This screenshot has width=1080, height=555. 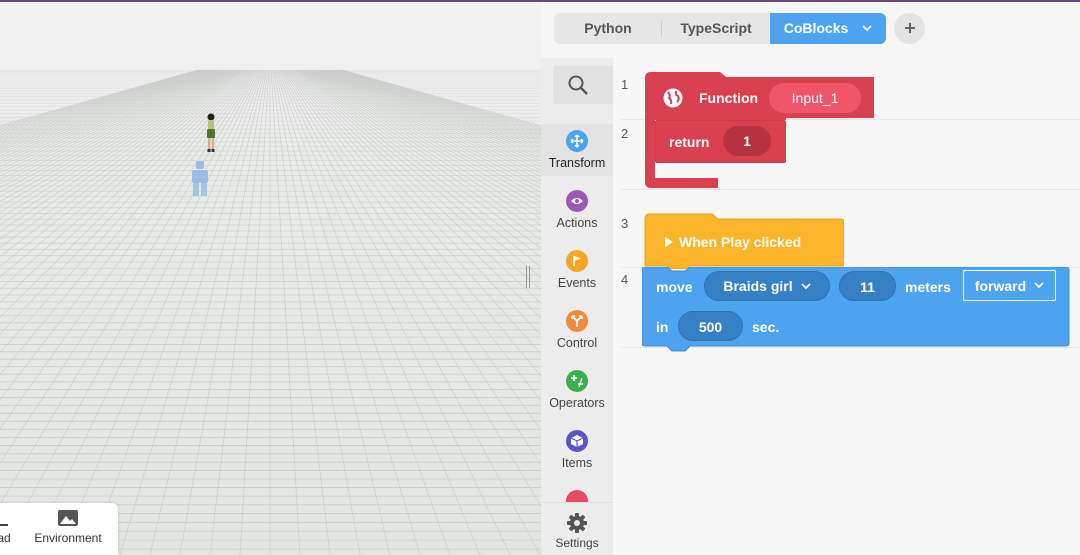 What do you see at coordinates (577, 223) in the screenshot?
I see `category-label: Actions` at bounding box center [577, 223].